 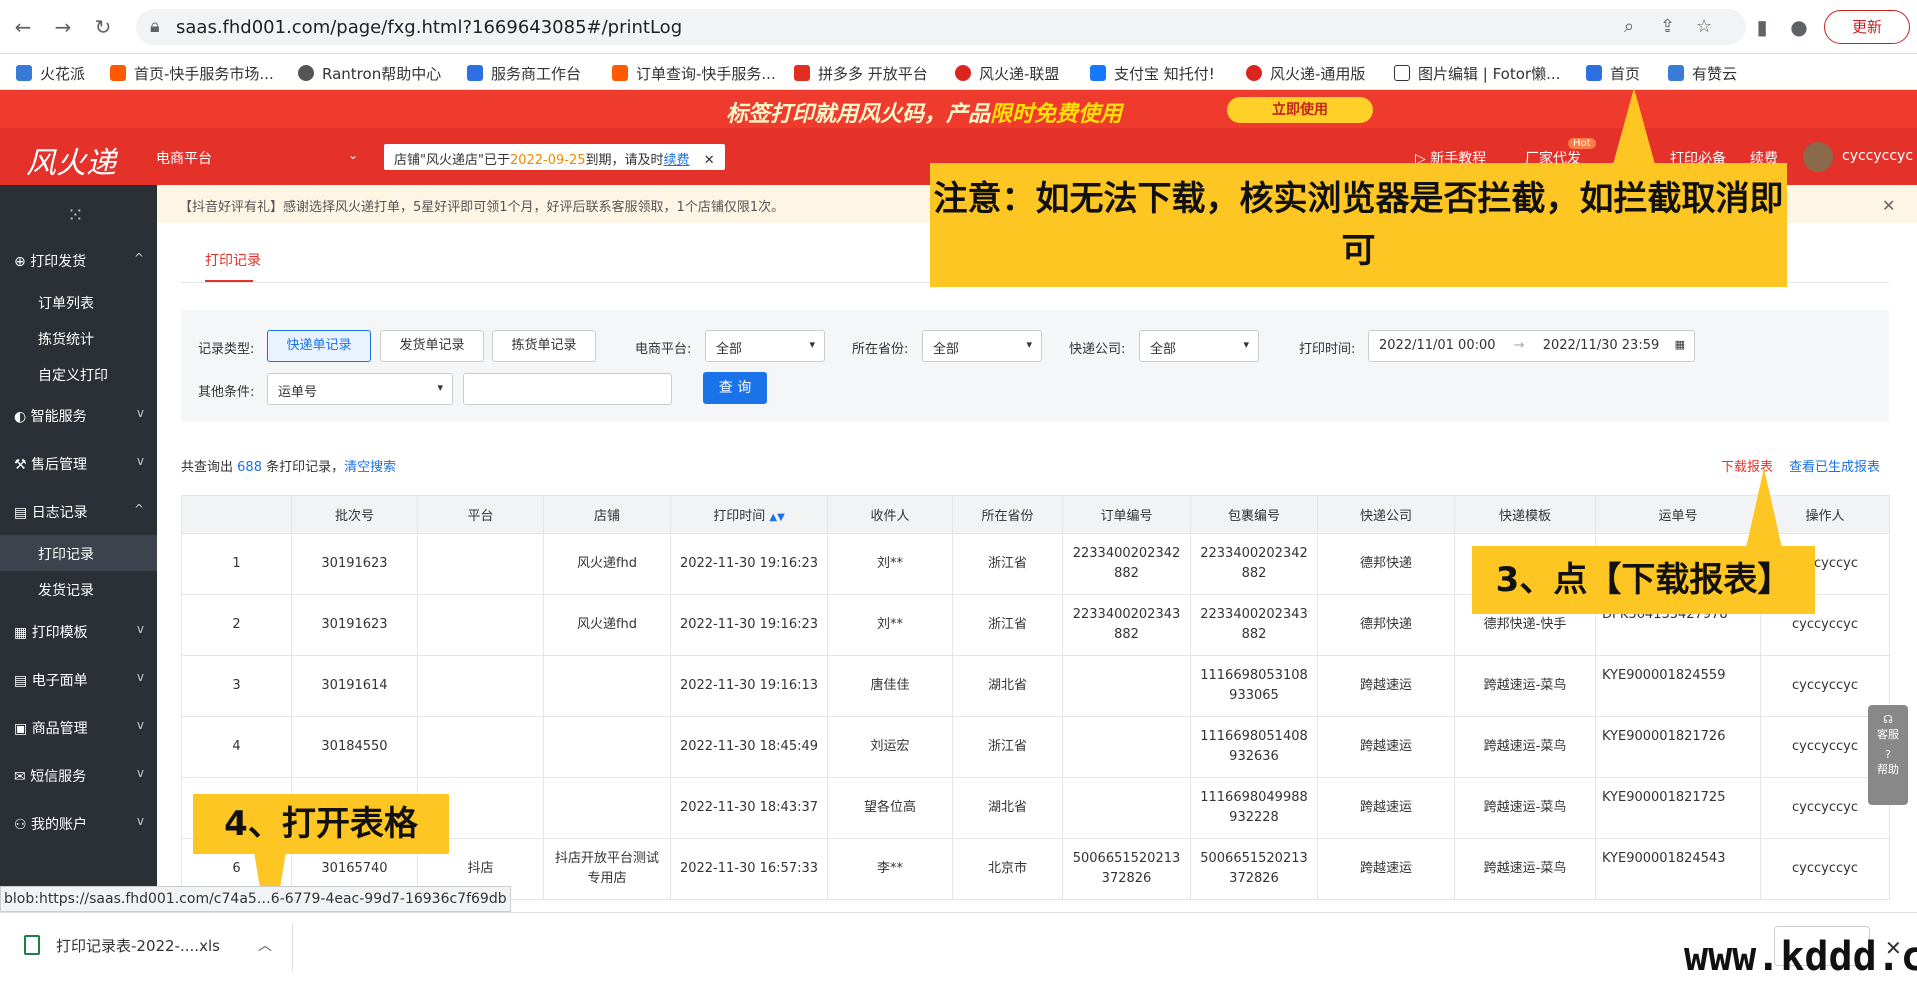 What do you see at coordinates (184, 158) in the screenshot?
I see `platform-select: 电商平台` at bounding box center [184, 158].